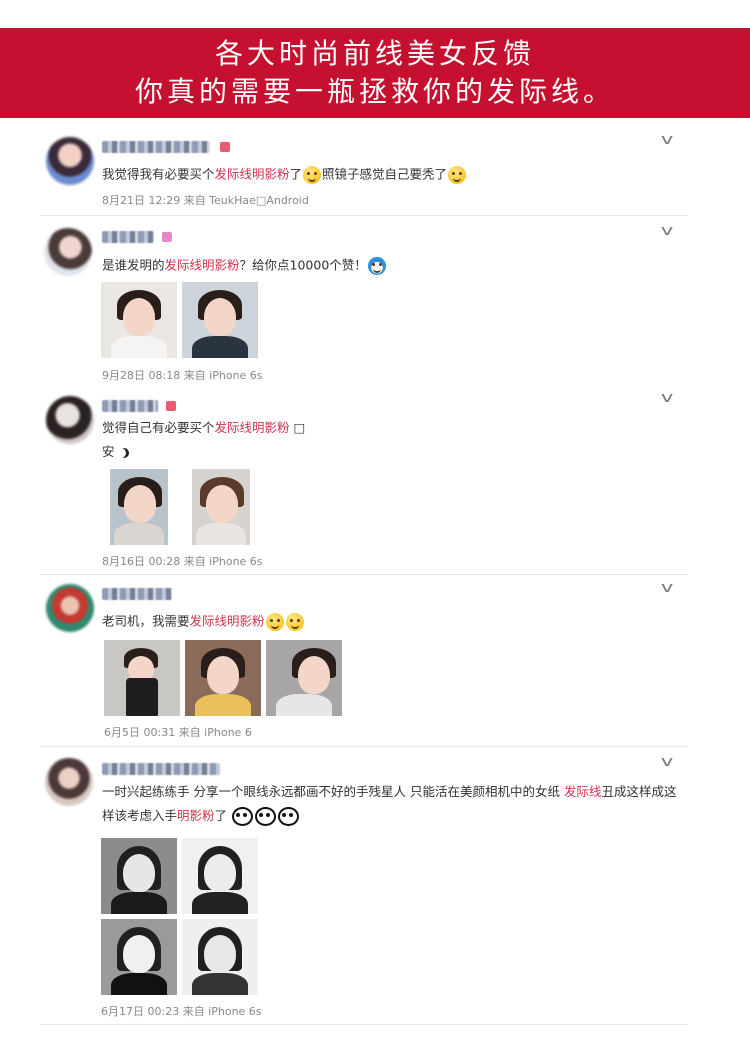 The image size is (750, 1054). Describe the element at coordinates (374, 53) in the screenshot. I see `banner-title: 各大时尚前线美女反馈` at that location.